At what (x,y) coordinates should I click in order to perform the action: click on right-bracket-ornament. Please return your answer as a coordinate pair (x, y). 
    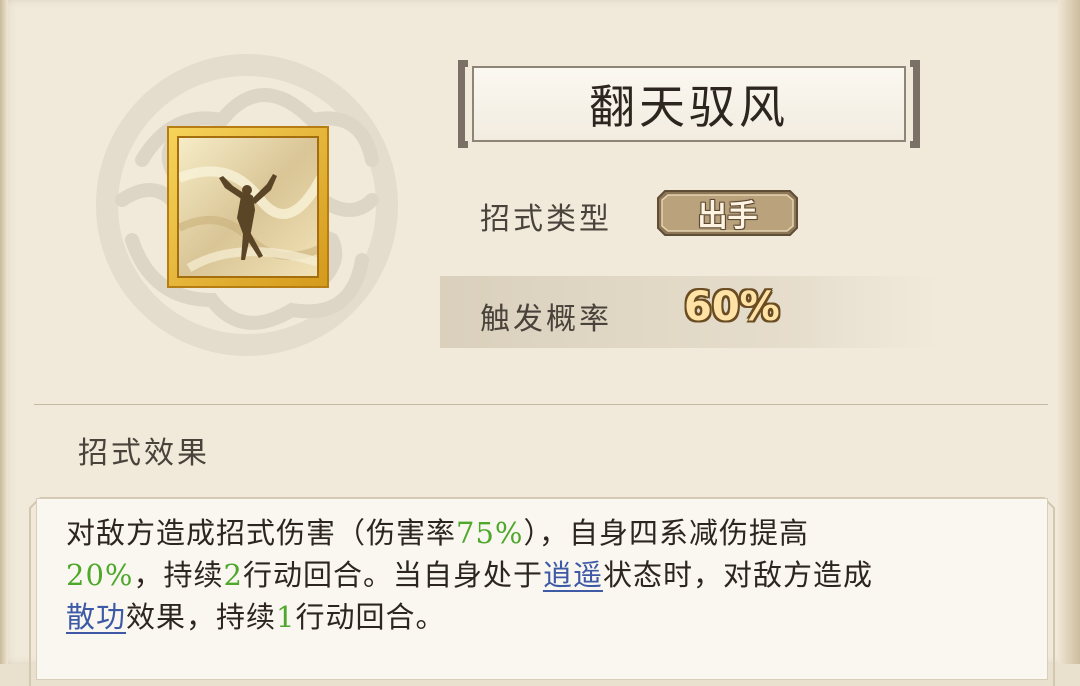
    Looking at the image, I should click on (915, 104).